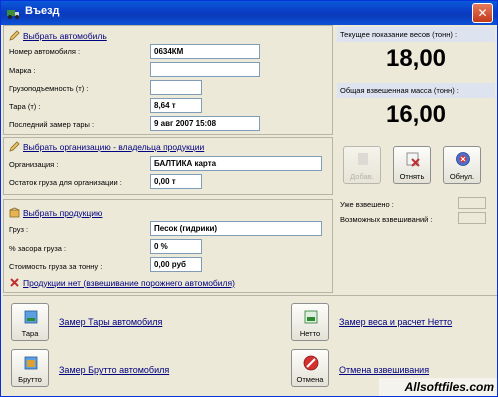 This screenshot has height=397, width=498. I want to click on add-icon, so click(363, 159).